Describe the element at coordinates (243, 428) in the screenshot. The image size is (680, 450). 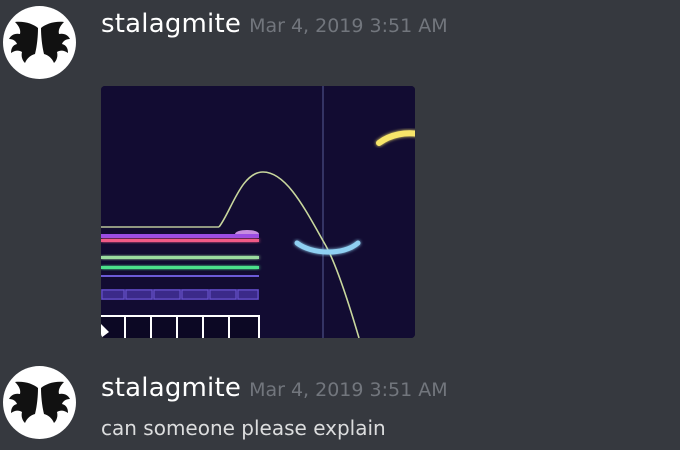
I see `message-content: can someone please explain` at that location.